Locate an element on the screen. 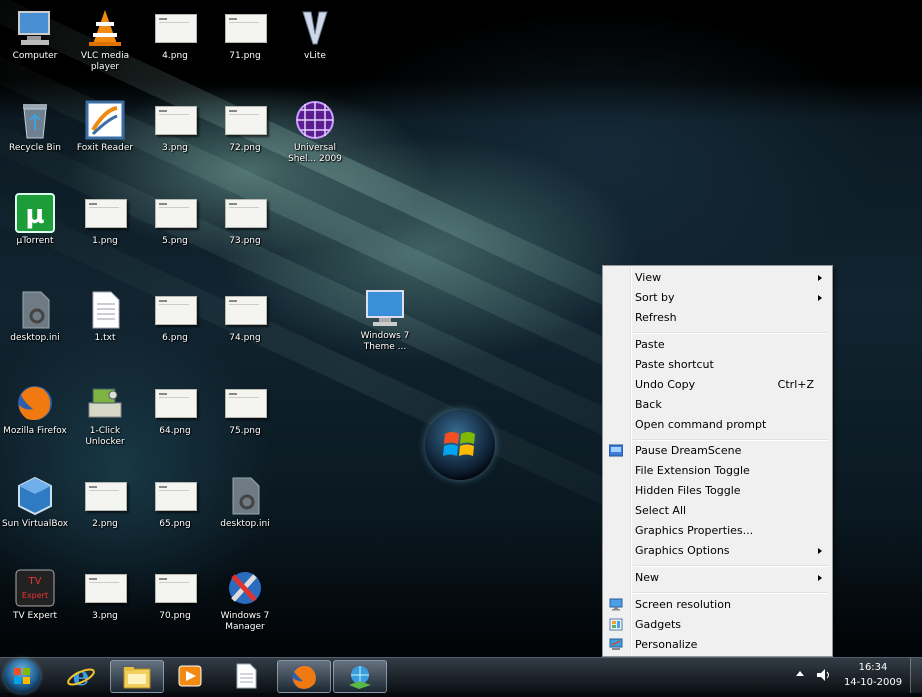 Image resolution: width=922 pixels, height=697 pixels. desktop-icon-utorrent: µ µTorrent is located at coordinates (35, 220).